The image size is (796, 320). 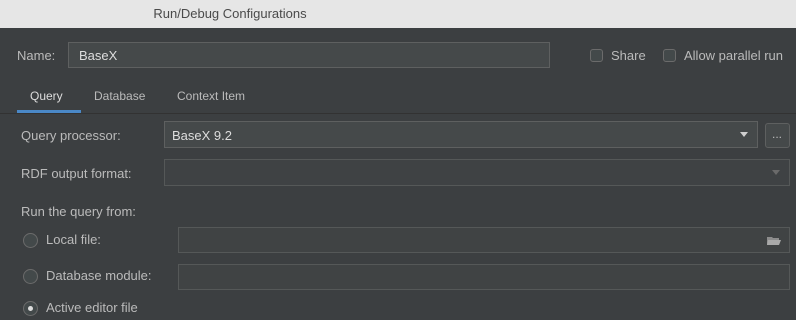 I want to click on tab-divider, so click(x=398, y=113).